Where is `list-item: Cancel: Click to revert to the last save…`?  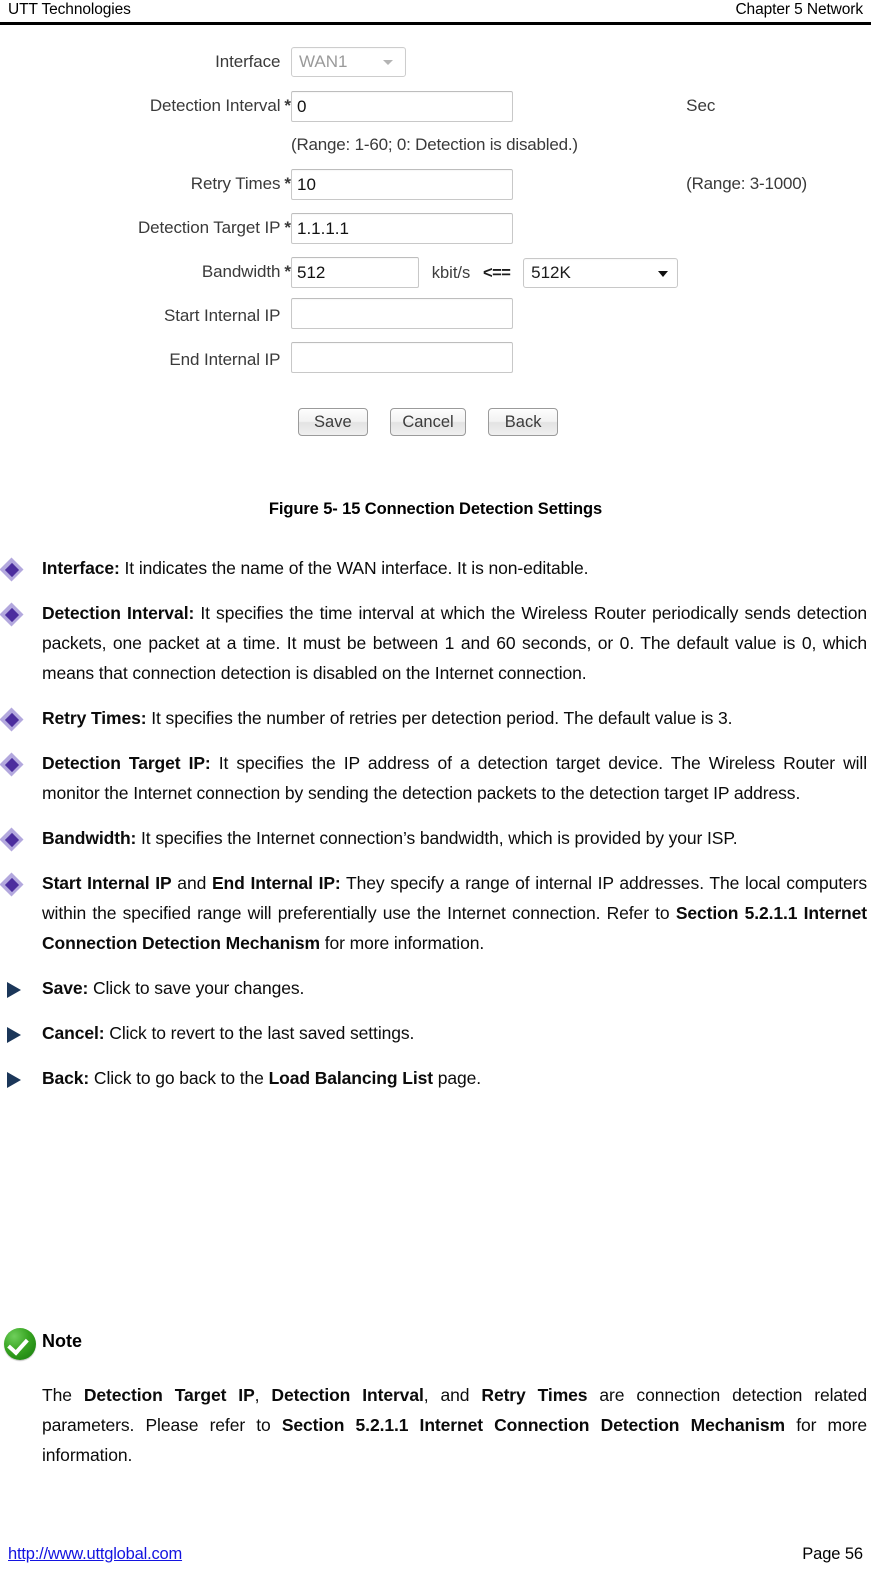
list-item: Cancel: Click to revert to the last save… is located at coordinates (435, 1033).